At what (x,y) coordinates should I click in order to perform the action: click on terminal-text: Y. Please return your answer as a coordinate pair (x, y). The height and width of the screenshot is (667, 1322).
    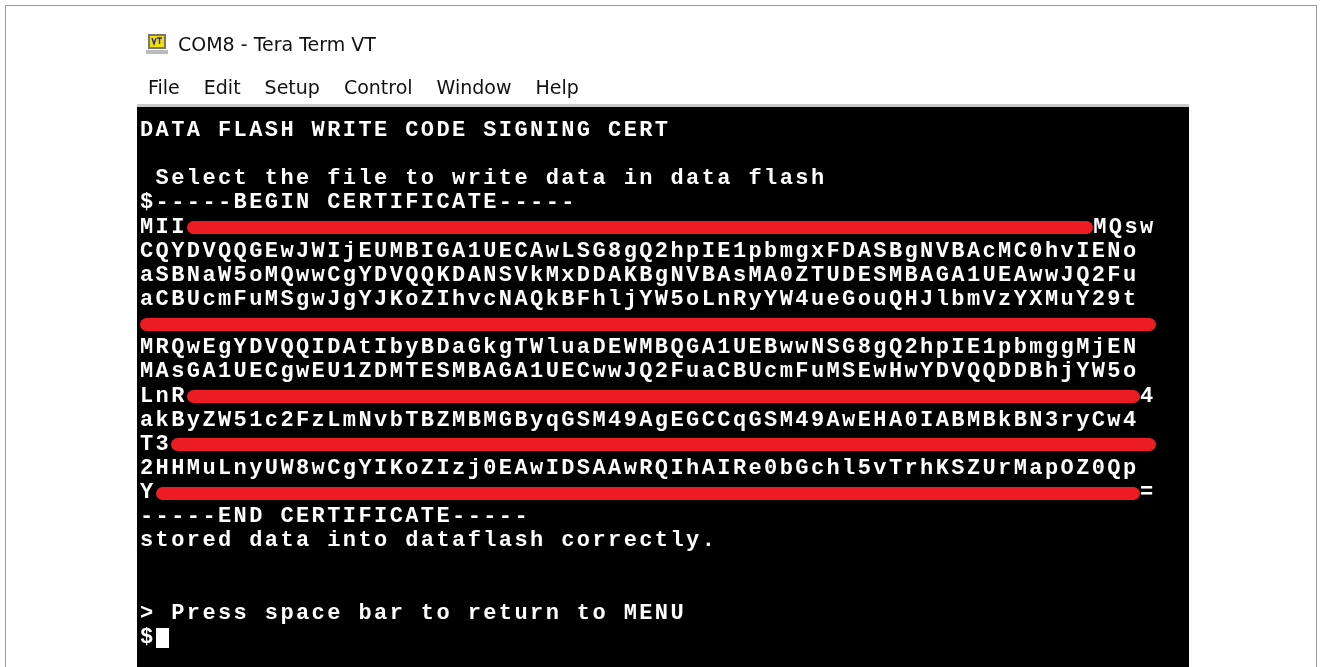
    Looking at the image, I should click on (148, 493).